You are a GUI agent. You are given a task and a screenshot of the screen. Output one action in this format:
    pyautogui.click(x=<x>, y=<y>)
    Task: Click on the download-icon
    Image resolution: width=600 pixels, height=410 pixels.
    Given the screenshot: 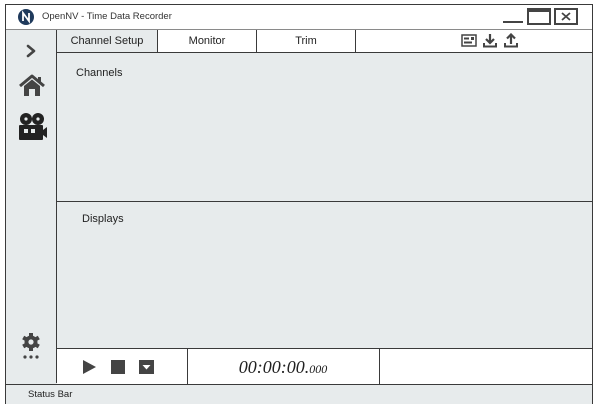 What is the action you would take?
    pyautogui.click(x=490, y=42)
    